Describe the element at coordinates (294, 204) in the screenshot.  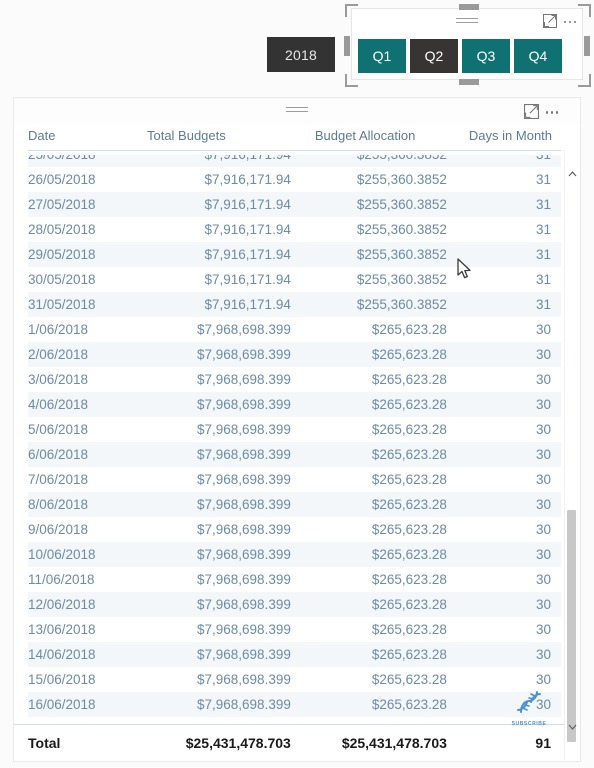
I see `table-row: 27/05/2018 $7,916,171.94 $255,360.3852 31` at that location.